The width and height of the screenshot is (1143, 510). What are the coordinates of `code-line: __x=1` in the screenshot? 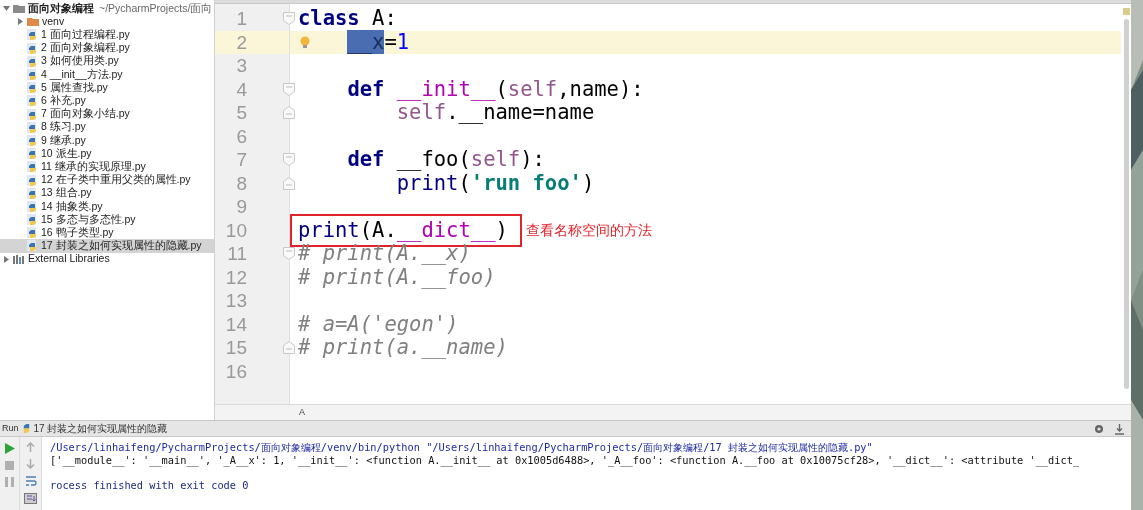 It's located at (378, 42).